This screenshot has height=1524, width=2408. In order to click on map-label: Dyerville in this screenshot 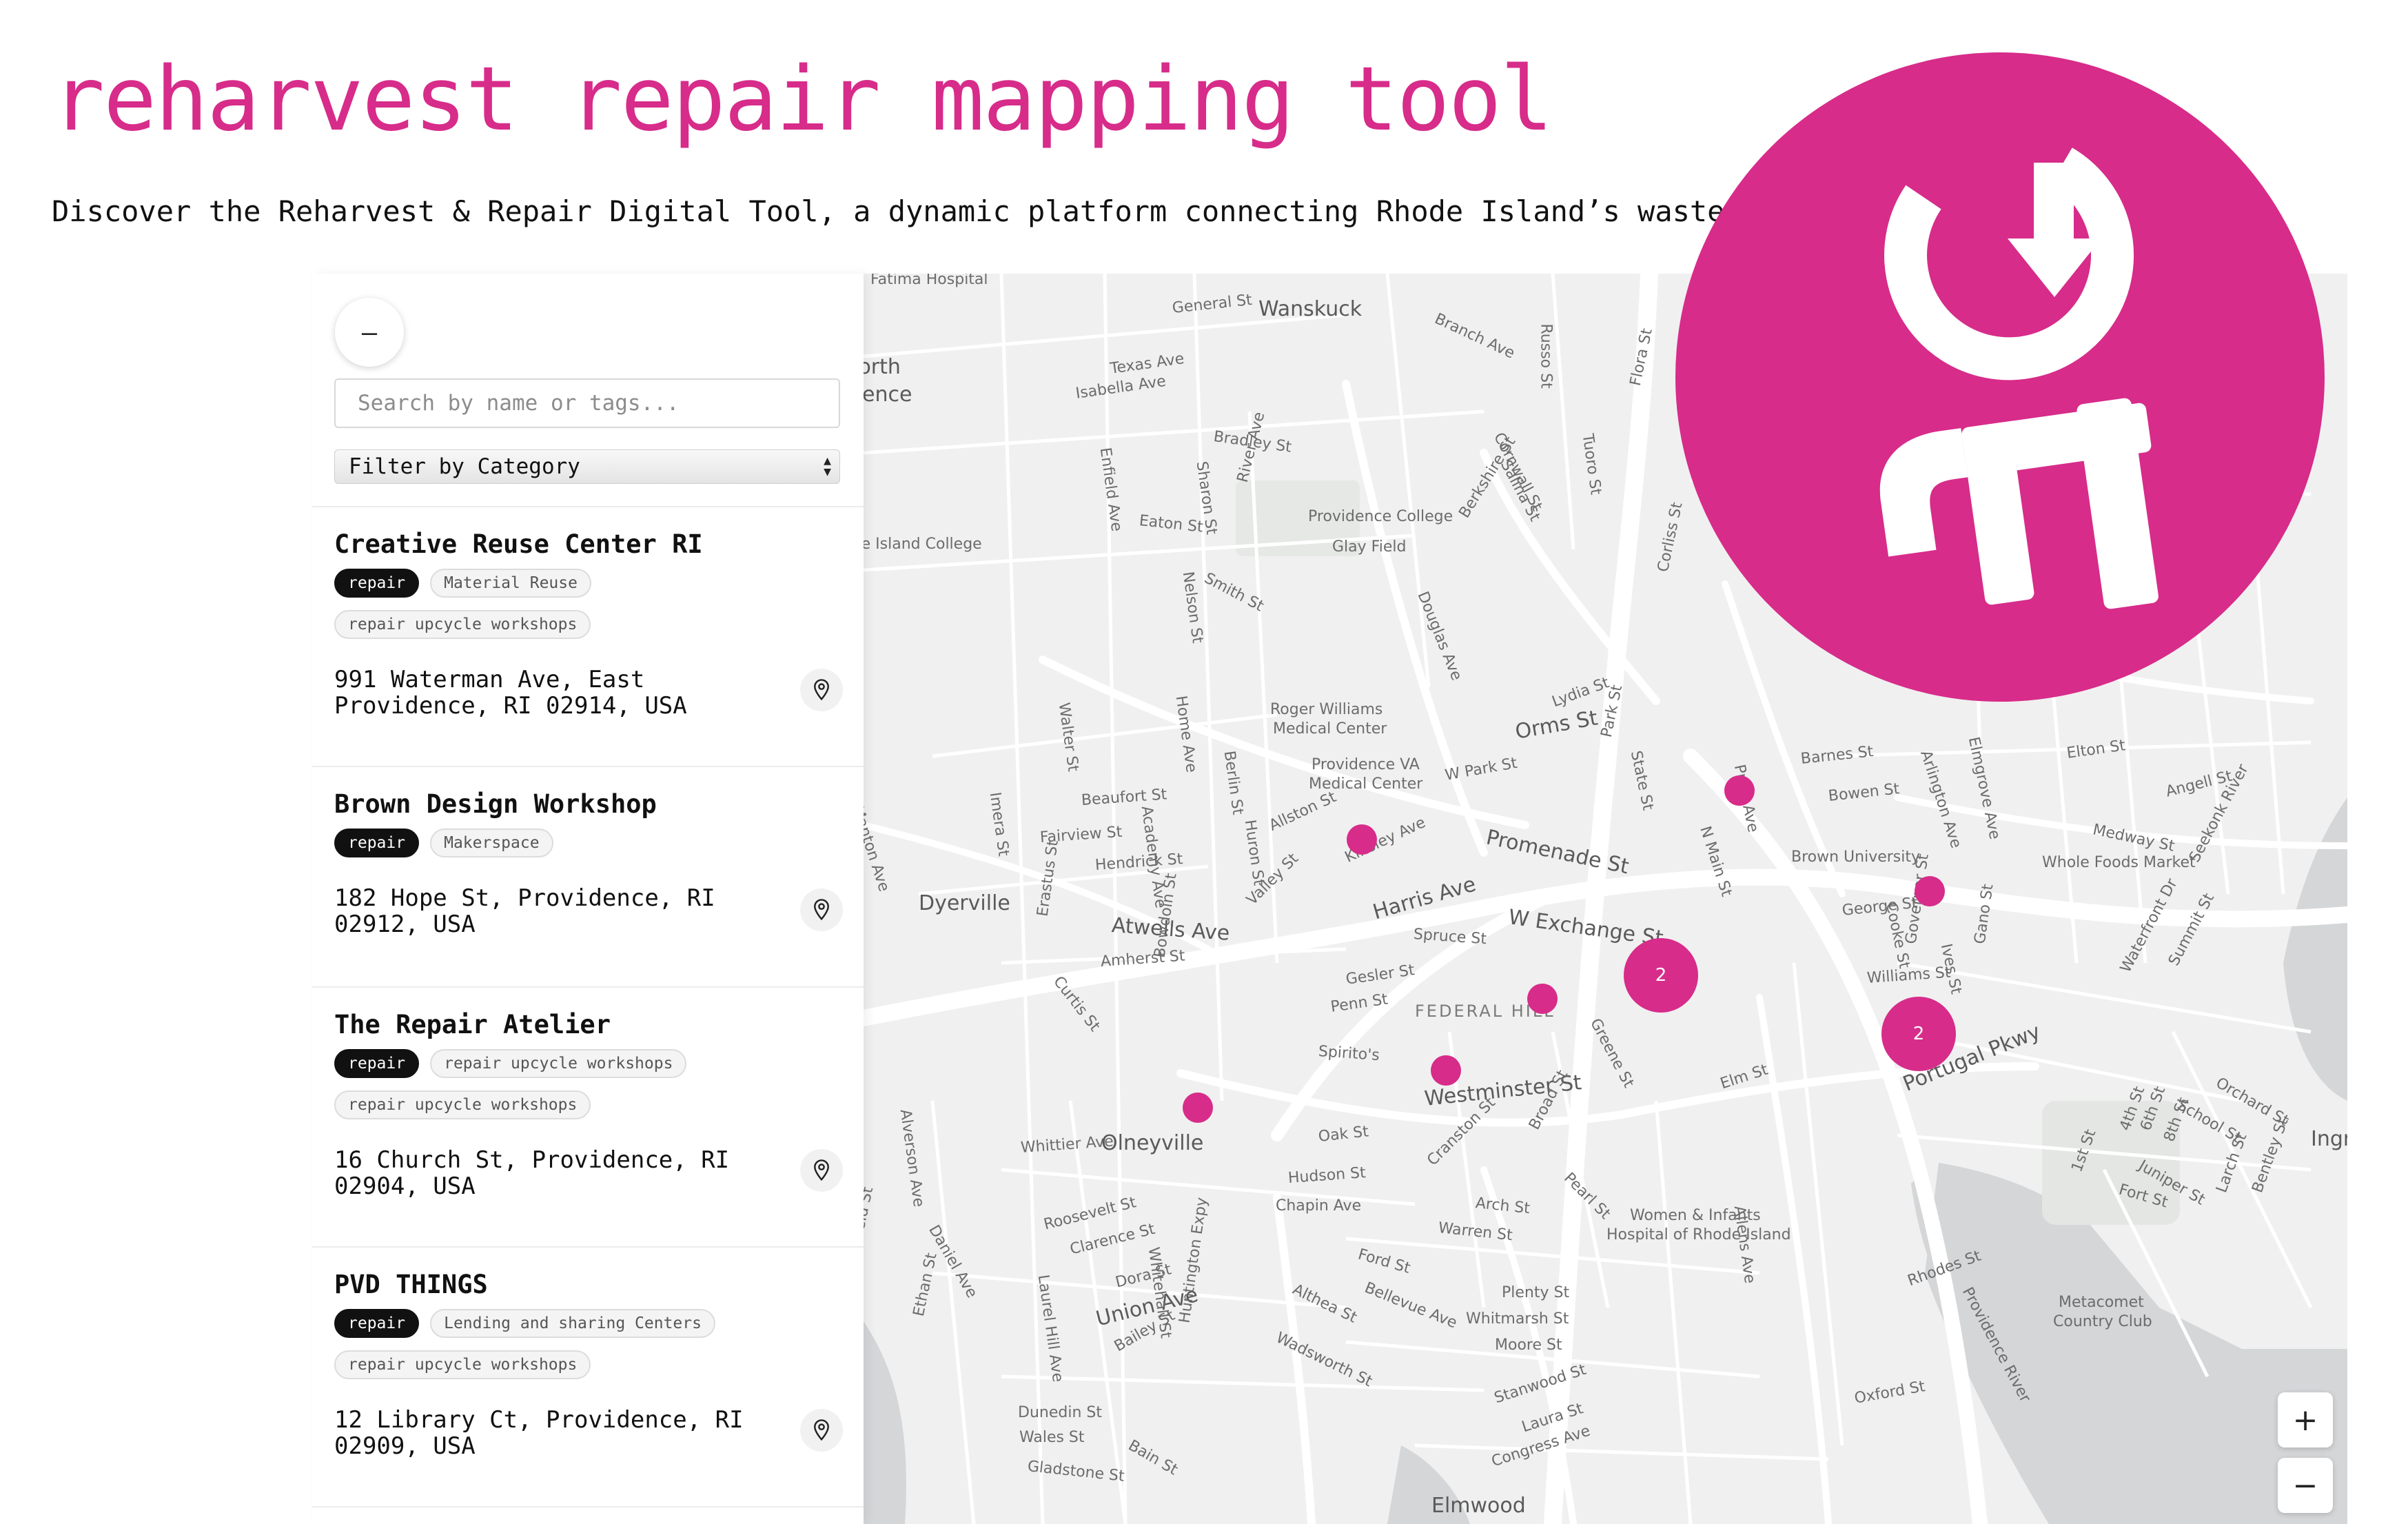, I will do `click(965, 903)`.